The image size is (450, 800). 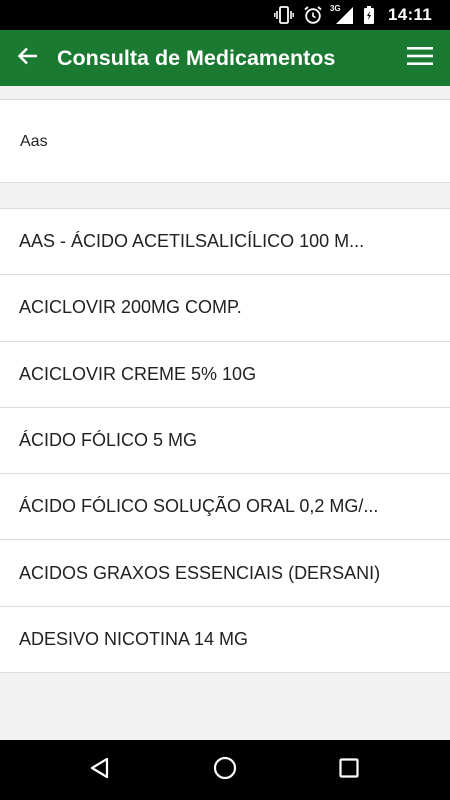 I want to click on result-item: ACIDOS GRAXOS ESSENCIAIS (DERSANI), so click(x=225, y=573).